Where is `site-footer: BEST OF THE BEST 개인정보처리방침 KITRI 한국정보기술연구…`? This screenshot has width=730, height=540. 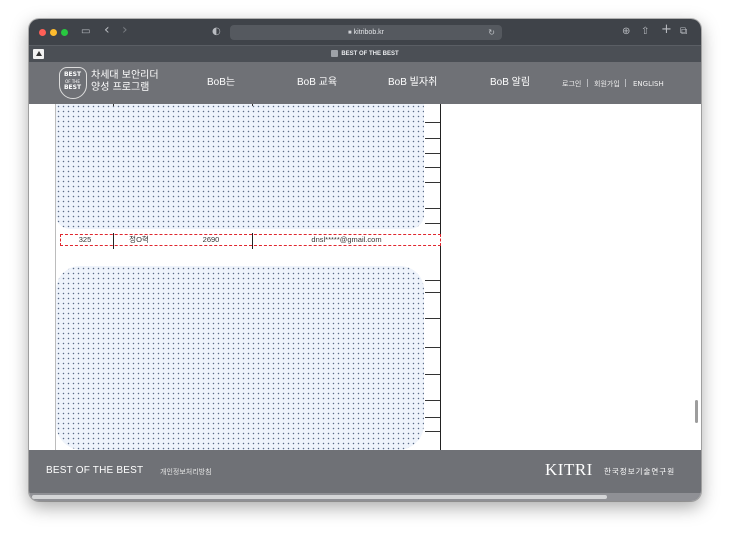 site-footer: BEST OF THE BEST 개인정보처리방침 KITRI 한국정보기술연구… is located at coordinates (365, 471).